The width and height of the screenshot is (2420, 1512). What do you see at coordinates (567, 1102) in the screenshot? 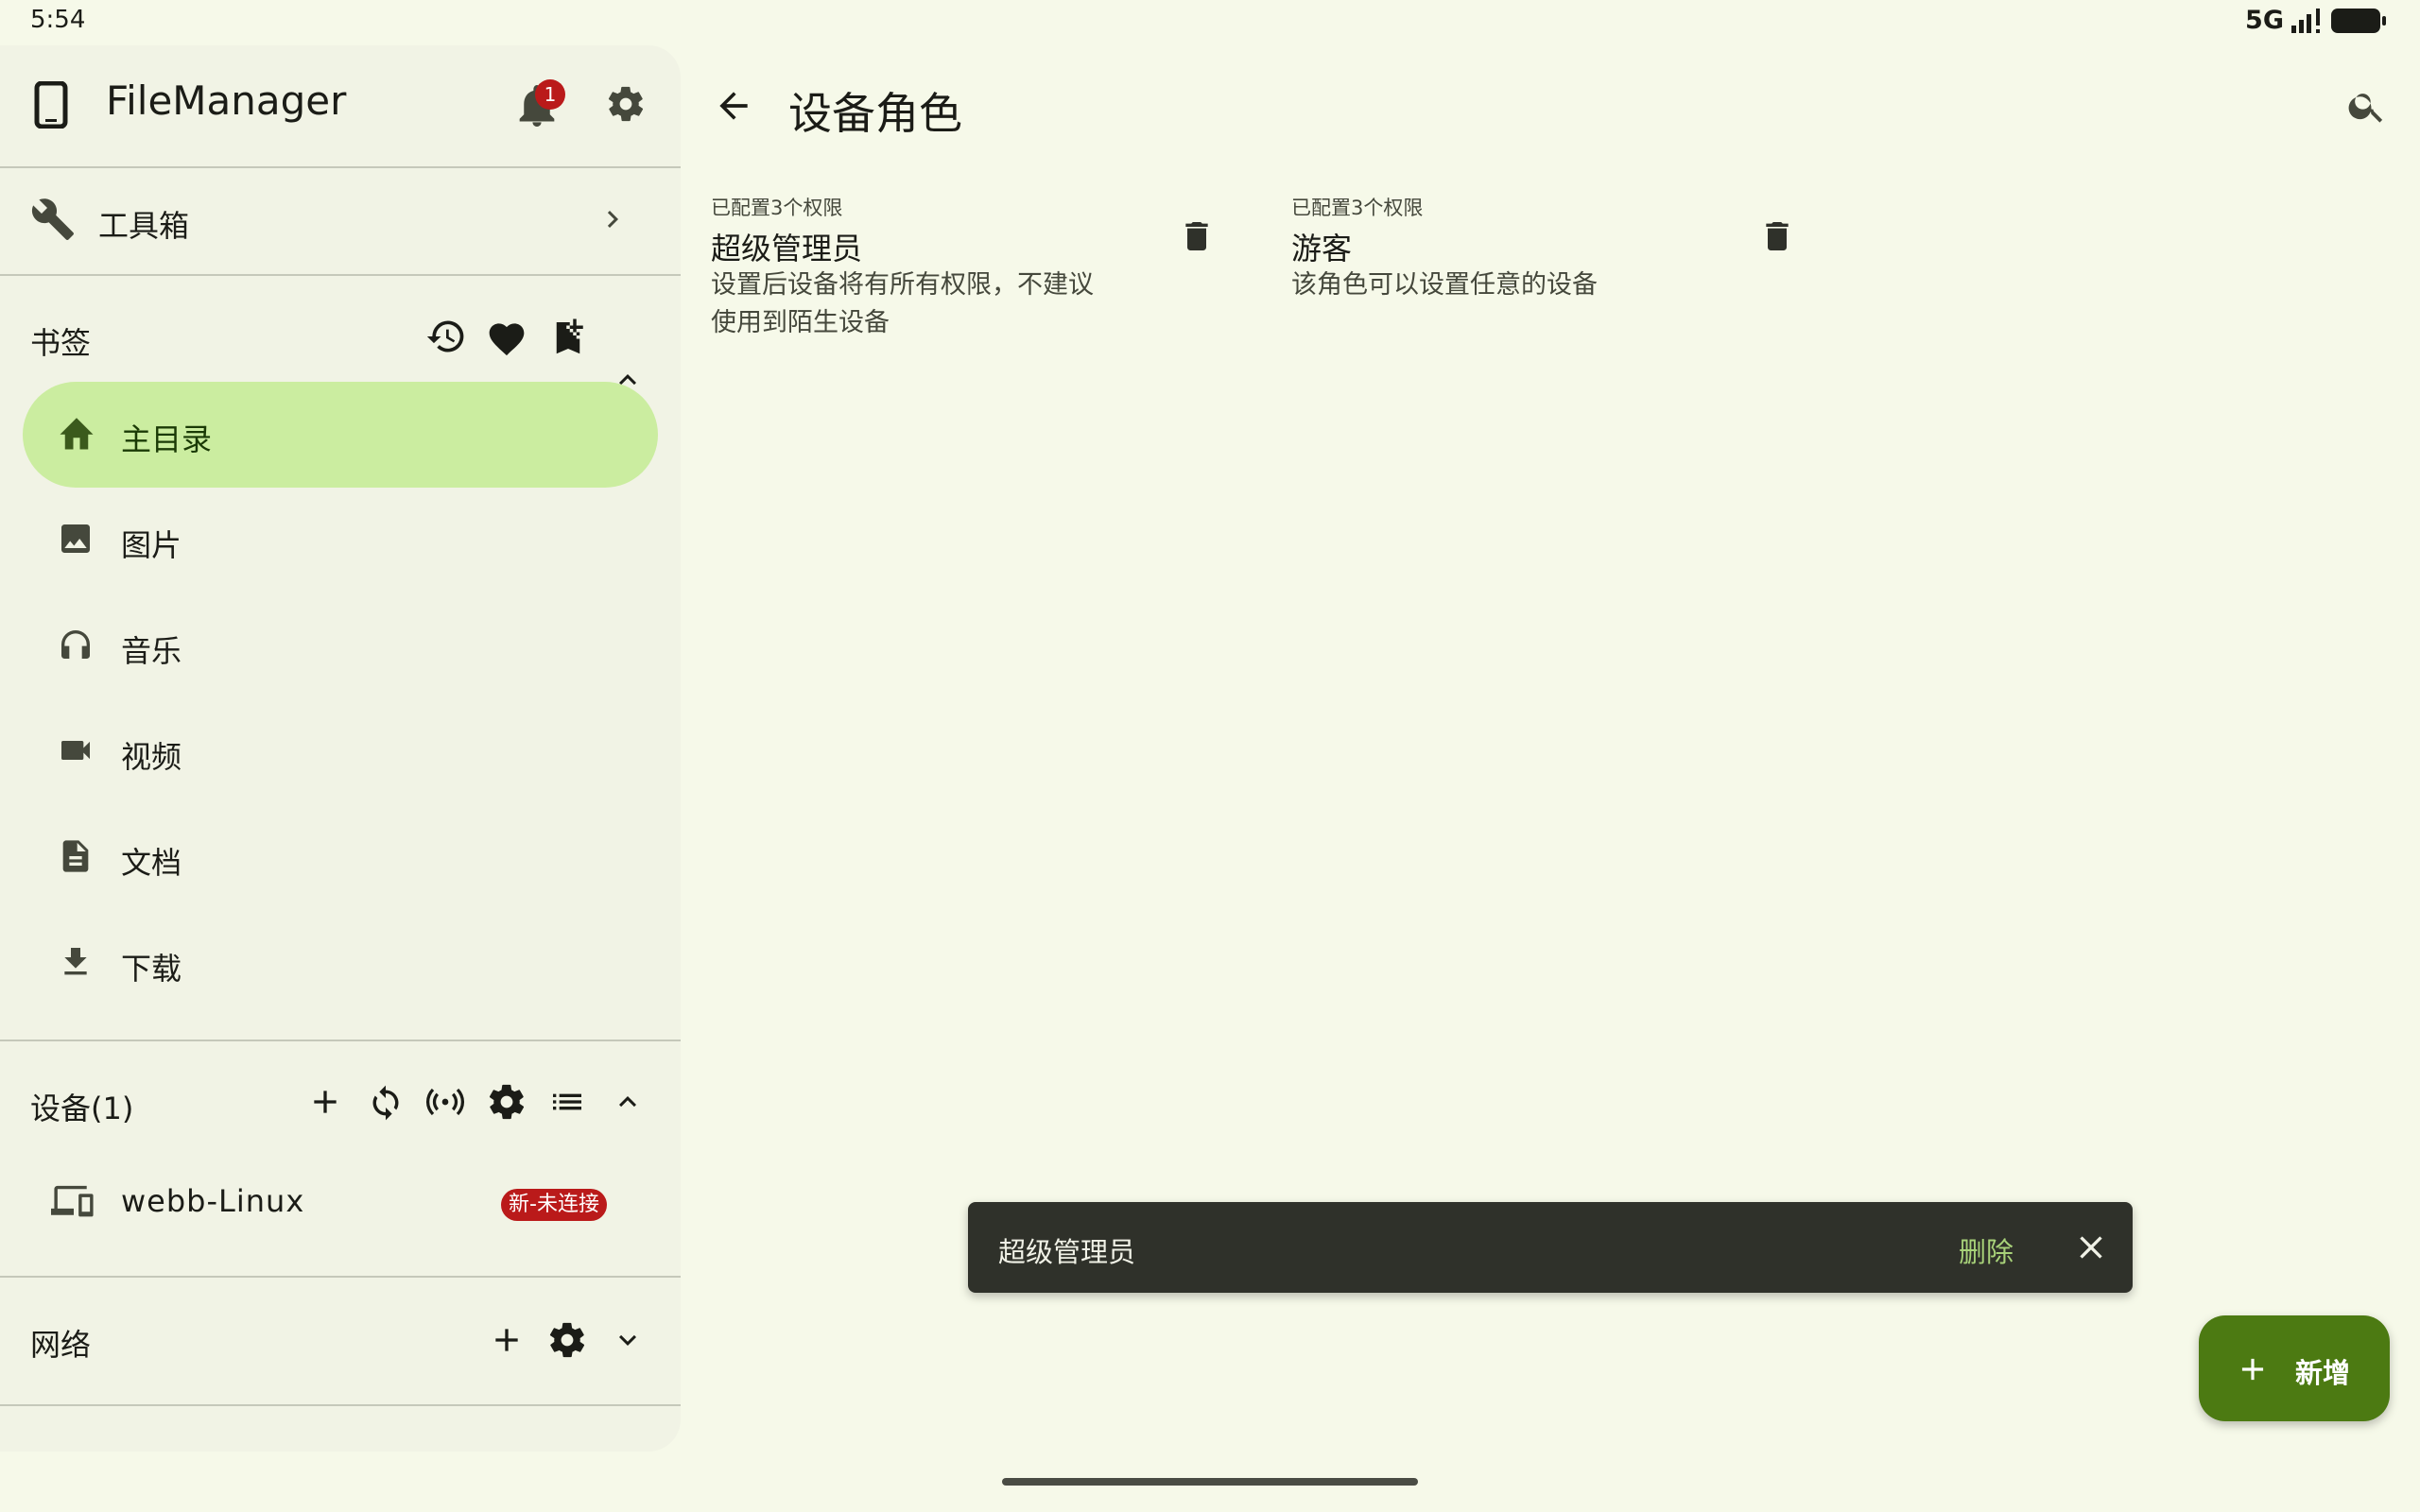
I see `list-icon` at bounding box center [567, 1102].